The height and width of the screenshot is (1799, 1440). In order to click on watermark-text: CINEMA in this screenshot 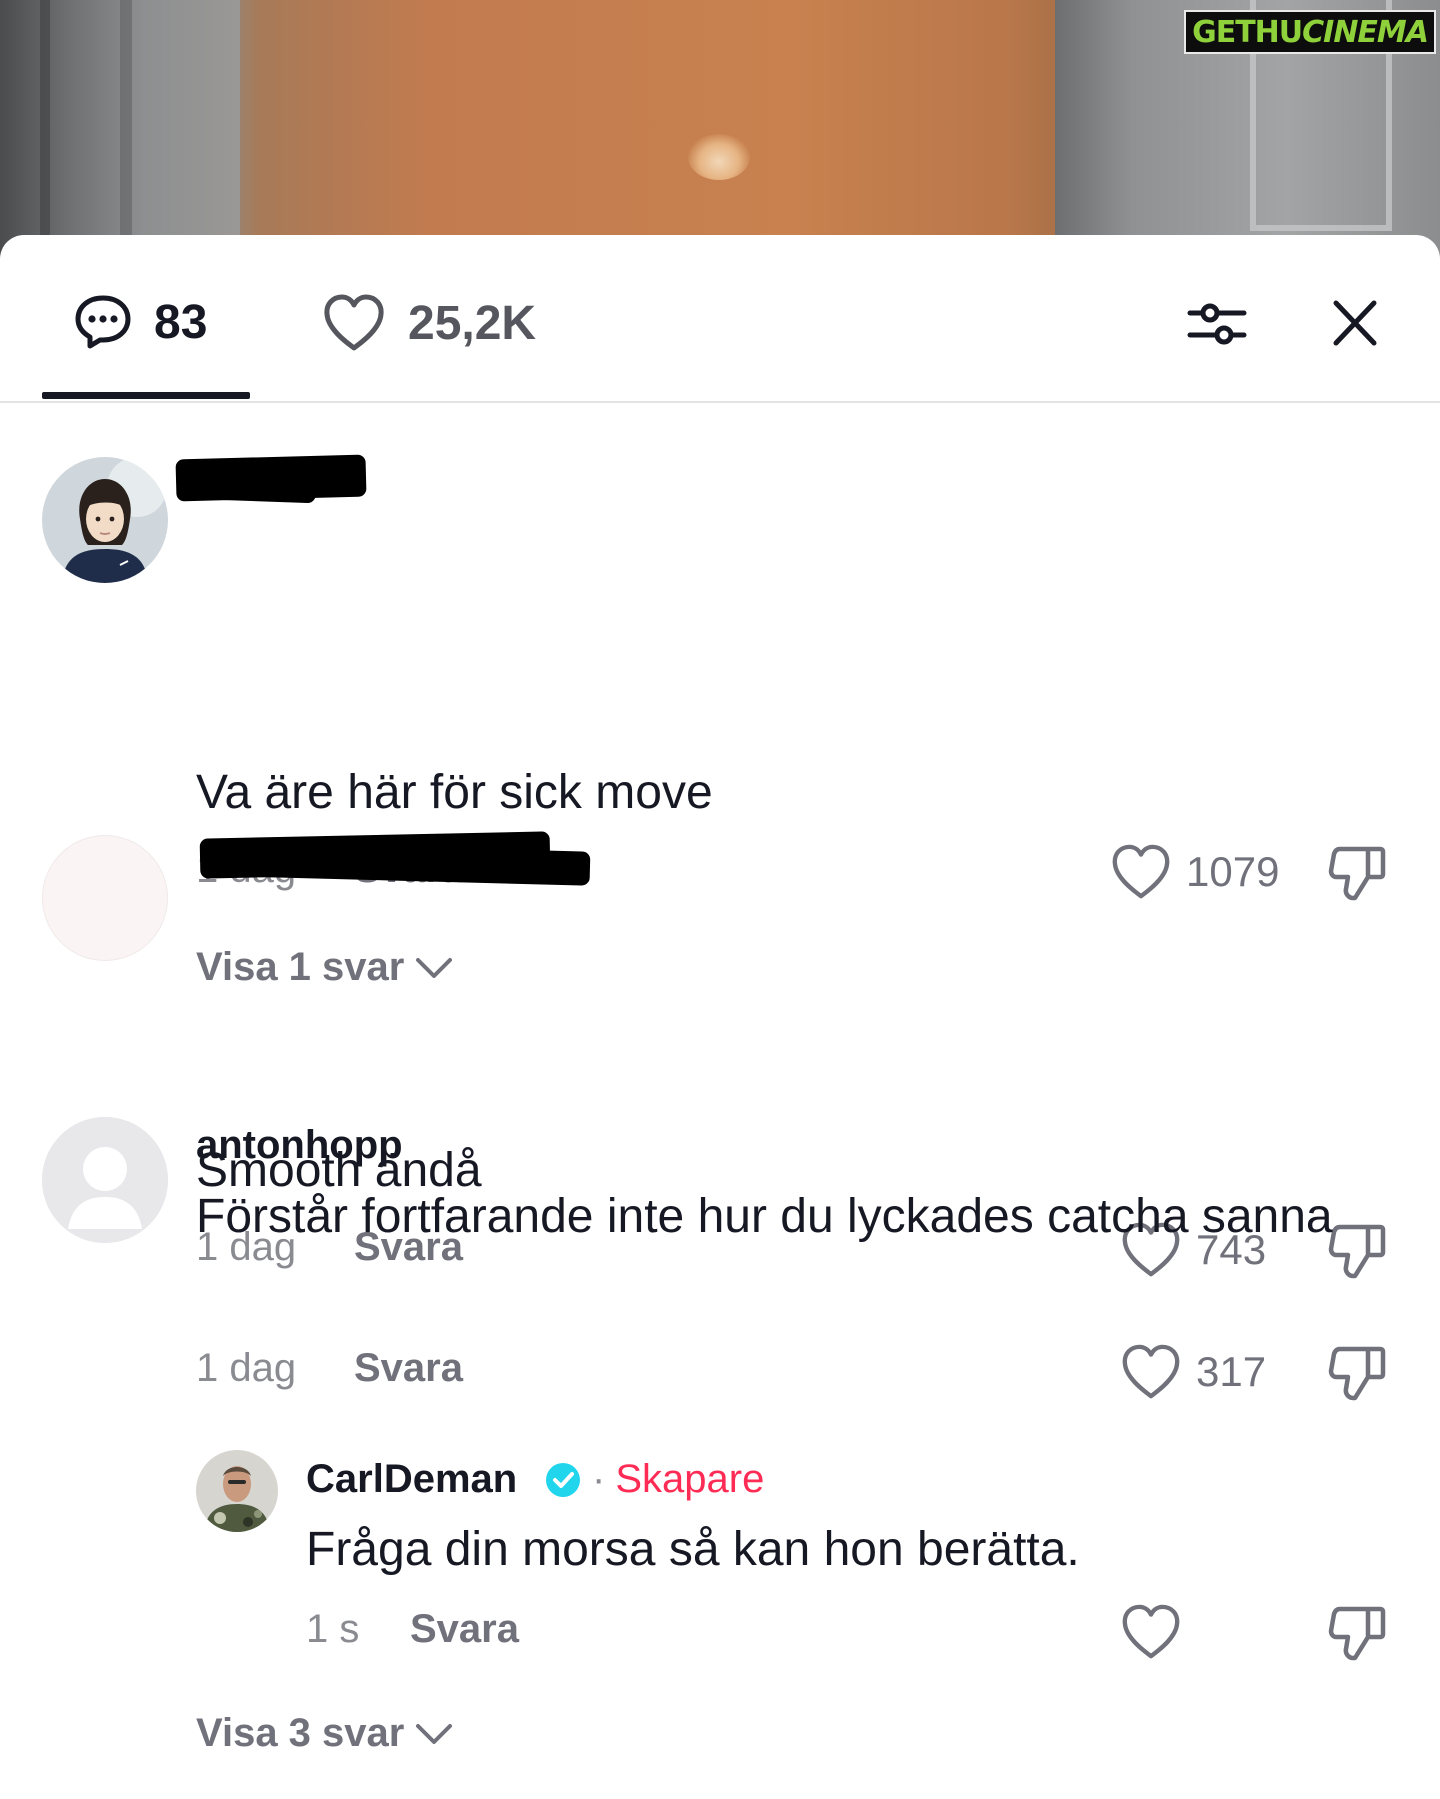, I will do `click(1365, 32)`.